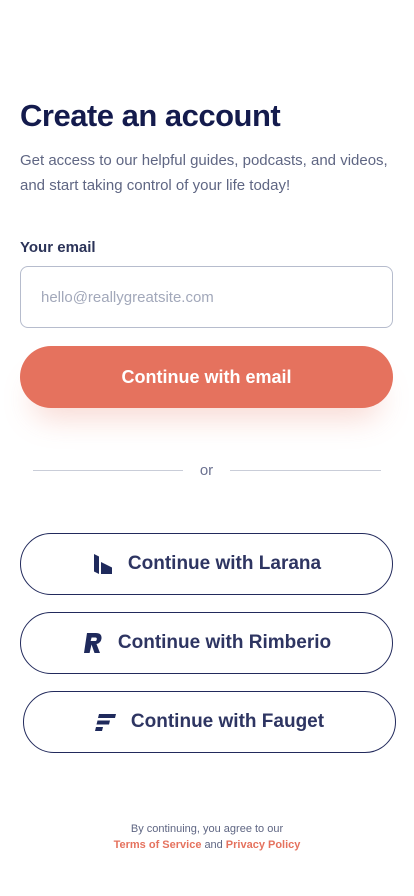 The image size is (414, 896). I want to click on divider-line-right, so click(305, 470).